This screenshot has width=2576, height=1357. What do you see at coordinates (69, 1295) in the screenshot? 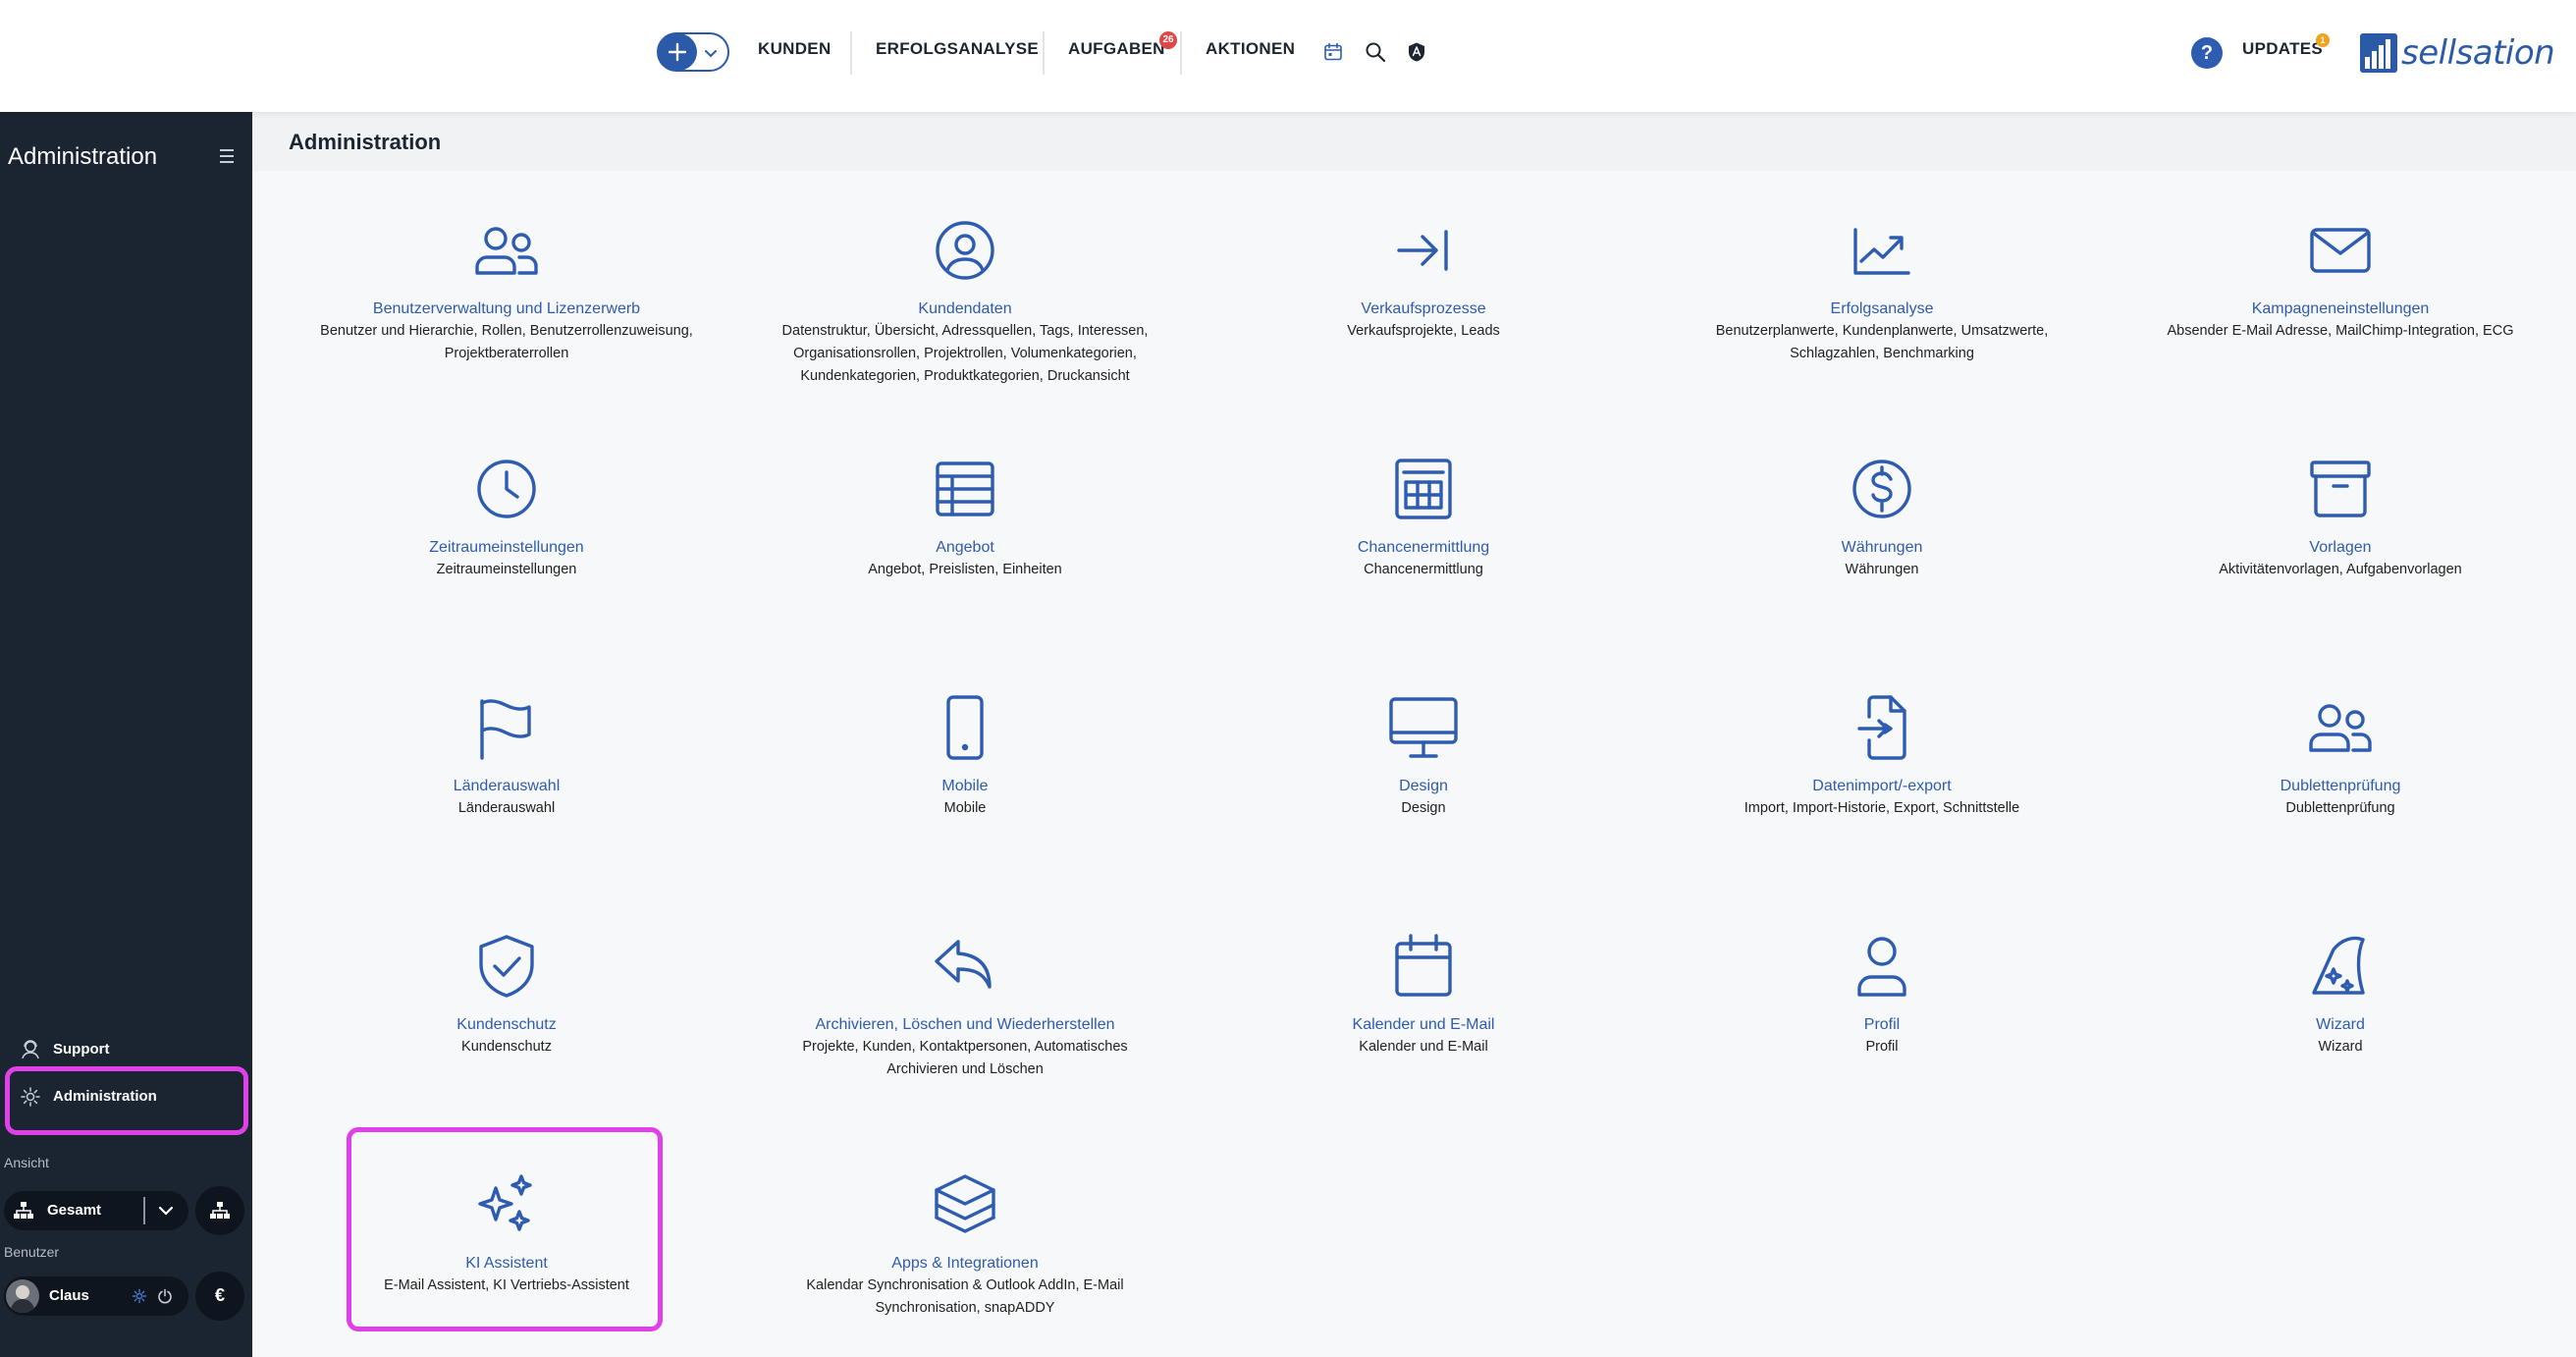
I see `user-name: Claus` at bounding box center [69, 1295].